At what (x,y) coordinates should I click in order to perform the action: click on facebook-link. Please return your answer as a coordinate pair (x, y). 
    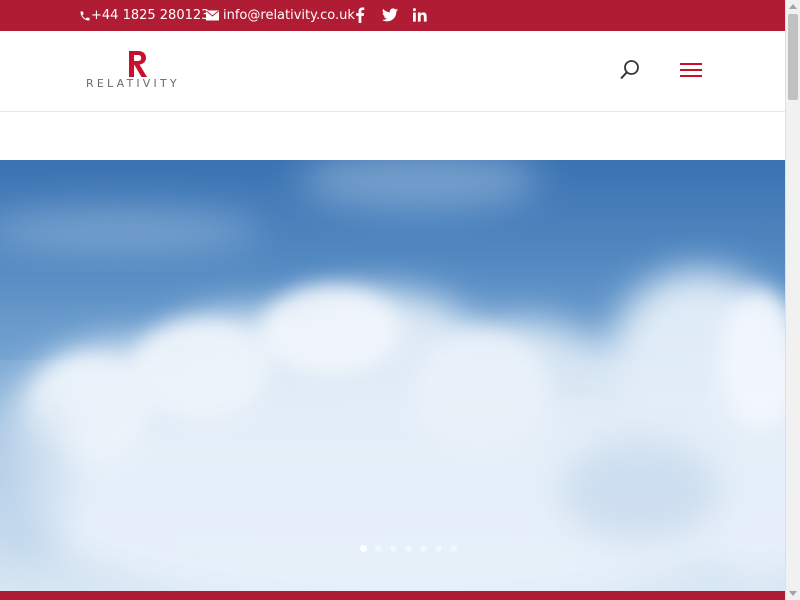
    Looking at the image, I should click on (360, 15).